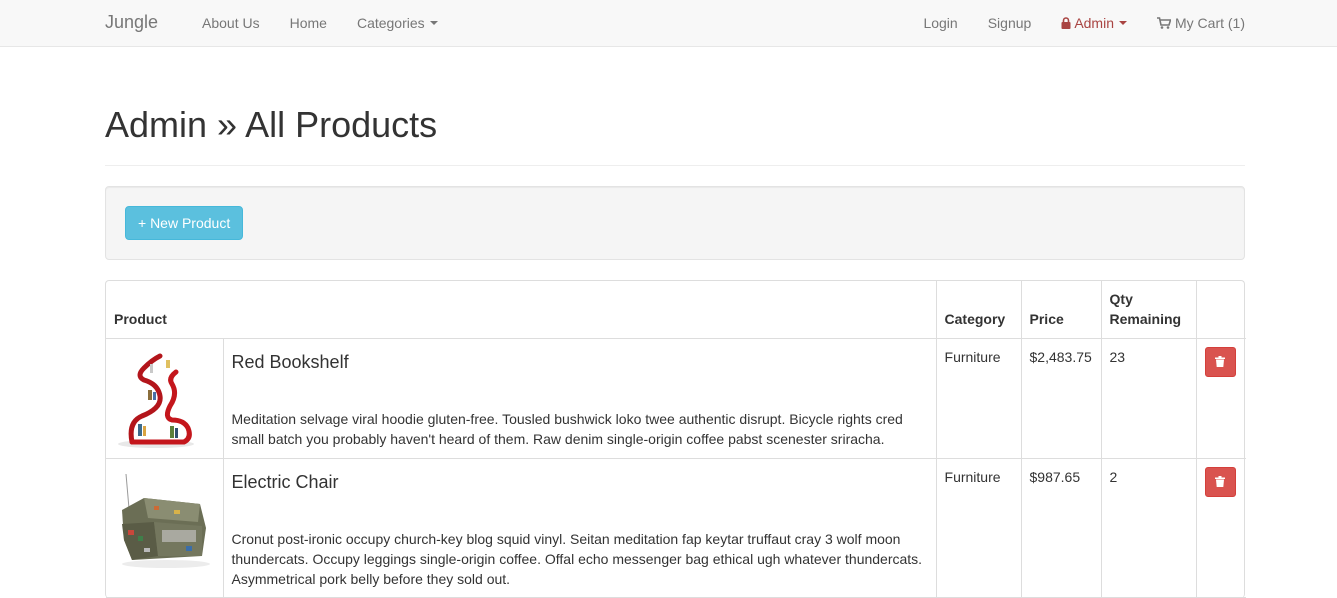  I want to click on nav-my-cart-label: My Cart (1), so click(1210, 23).